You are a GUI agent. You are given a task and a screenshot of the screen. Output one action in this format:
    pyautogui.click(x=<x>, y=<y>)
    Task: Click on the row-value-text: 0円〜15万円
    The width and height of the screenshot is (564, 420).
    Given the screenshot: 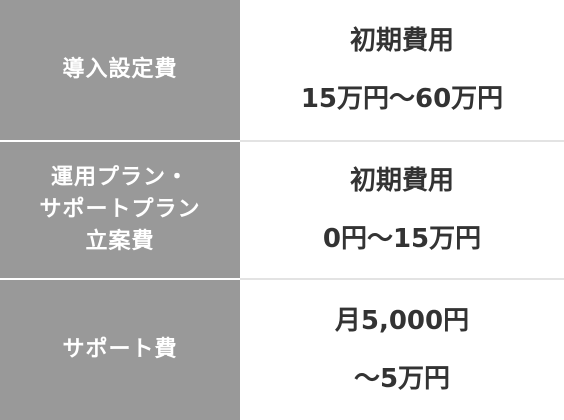 What is the action you would take?
    pyautogui.click(x=402, y=238)
    